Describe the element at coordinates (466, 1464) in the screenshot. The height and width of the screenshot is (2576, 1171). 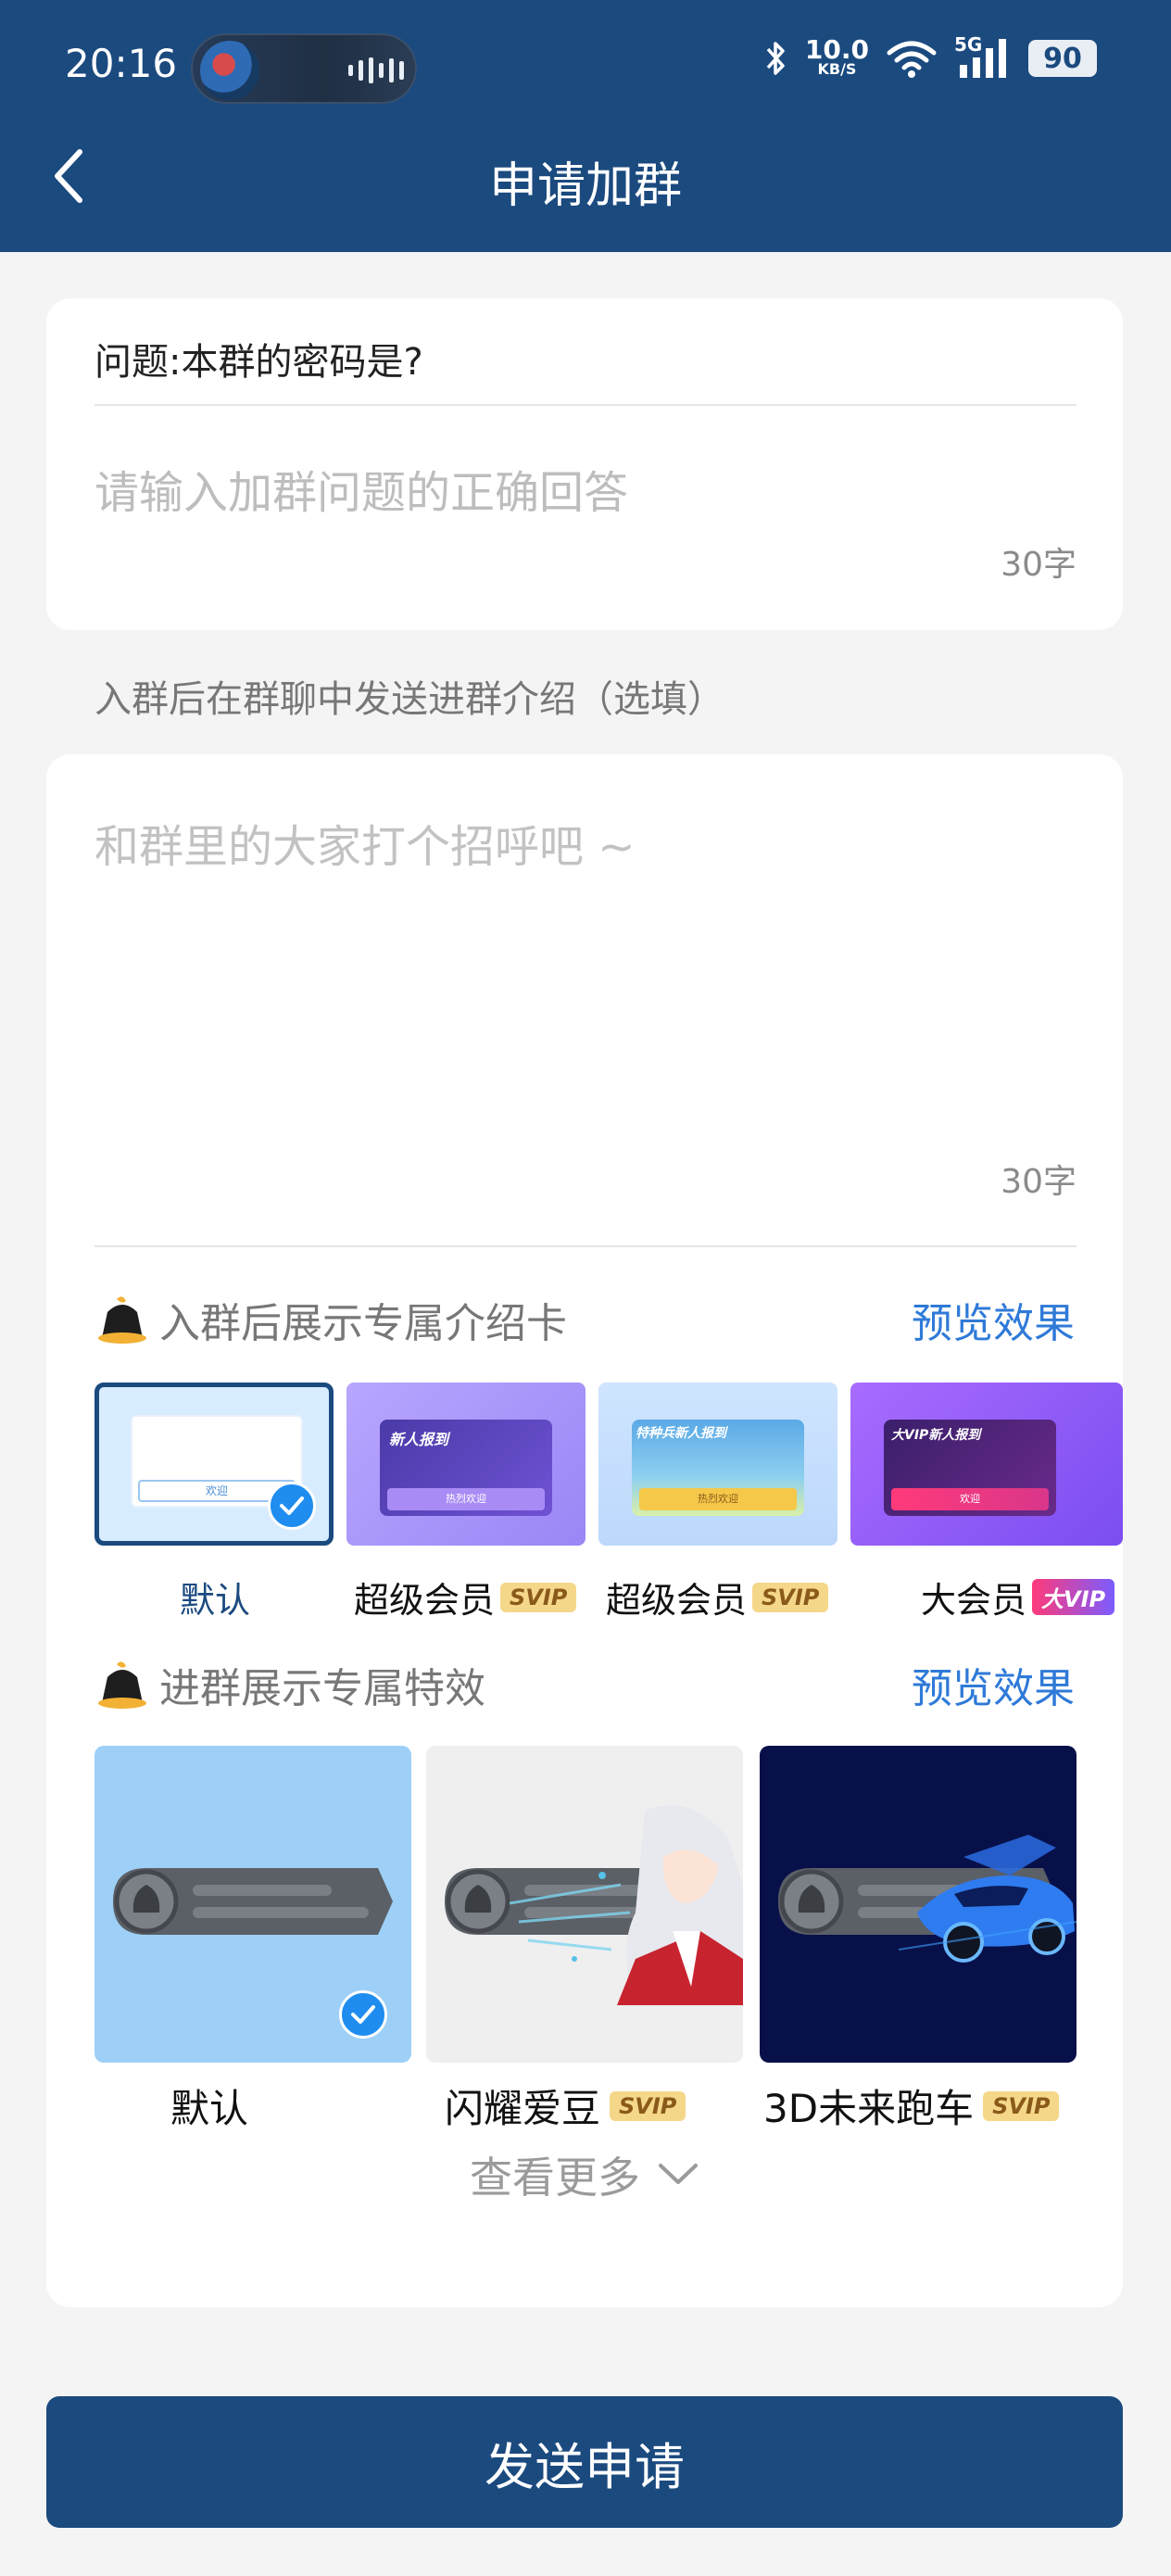
I see `intro-card-option-svip-1: 新人报到 热烈欢迎` at that location.